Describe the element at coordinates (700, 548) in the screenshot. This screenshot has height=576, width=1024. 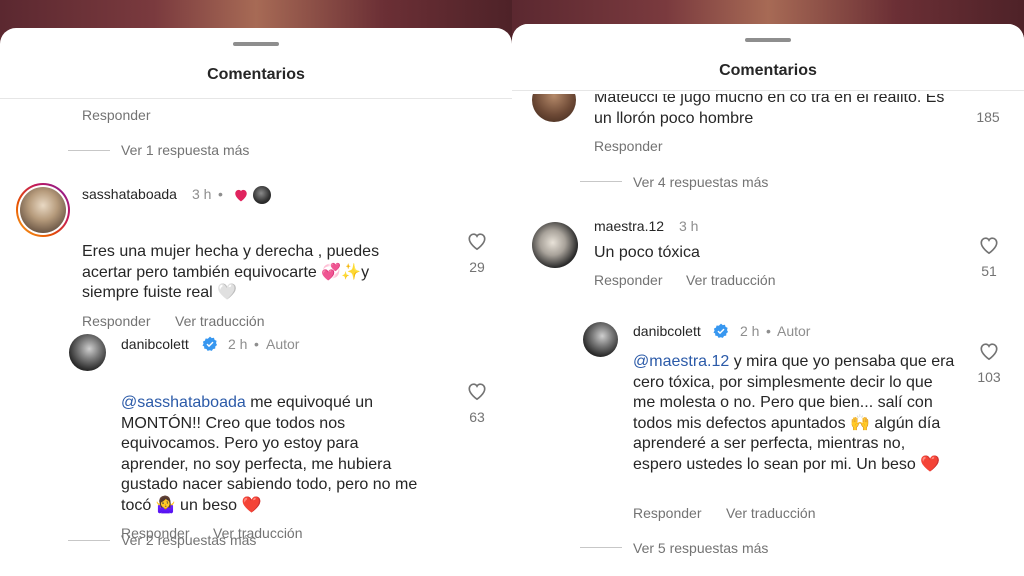
I see `view-more-replies-button: Ver 5 respuestas más` at that location.